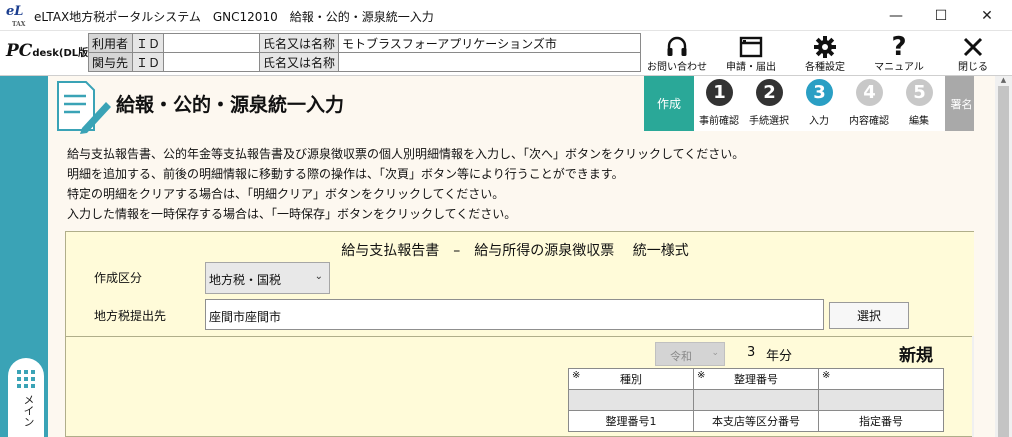 The width and height of the screenshot is (1012, 437). I want to click on year-unit: 年分, so click(779, 356).